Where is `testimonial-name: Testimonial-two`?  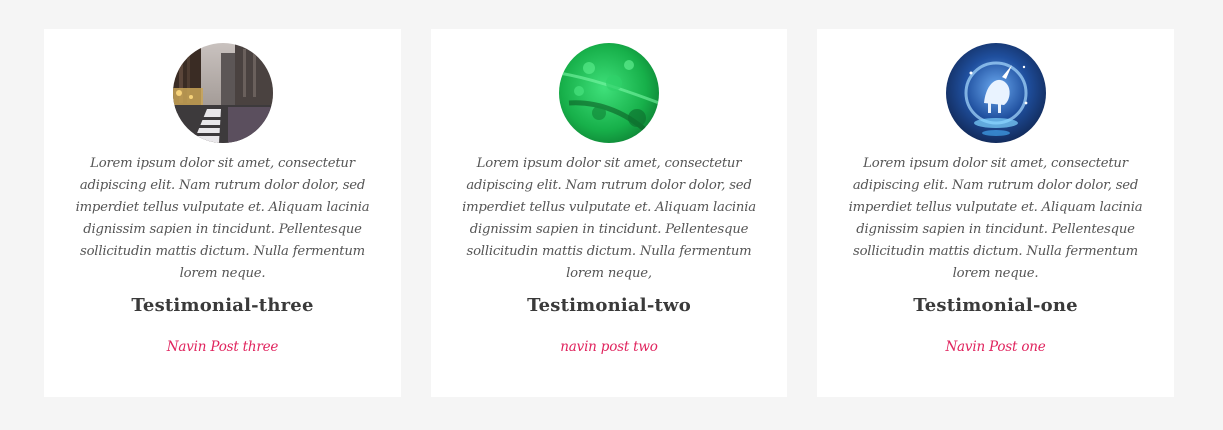
testimonial-name: Testimonial-two is located at coordinates (609, 305).